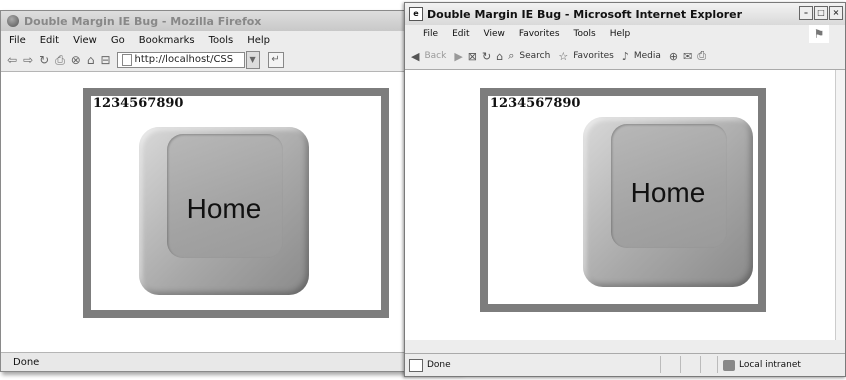  Describe the element at coordinates (416, 365) in the screenshot. I see `page-done-icon` at that location.